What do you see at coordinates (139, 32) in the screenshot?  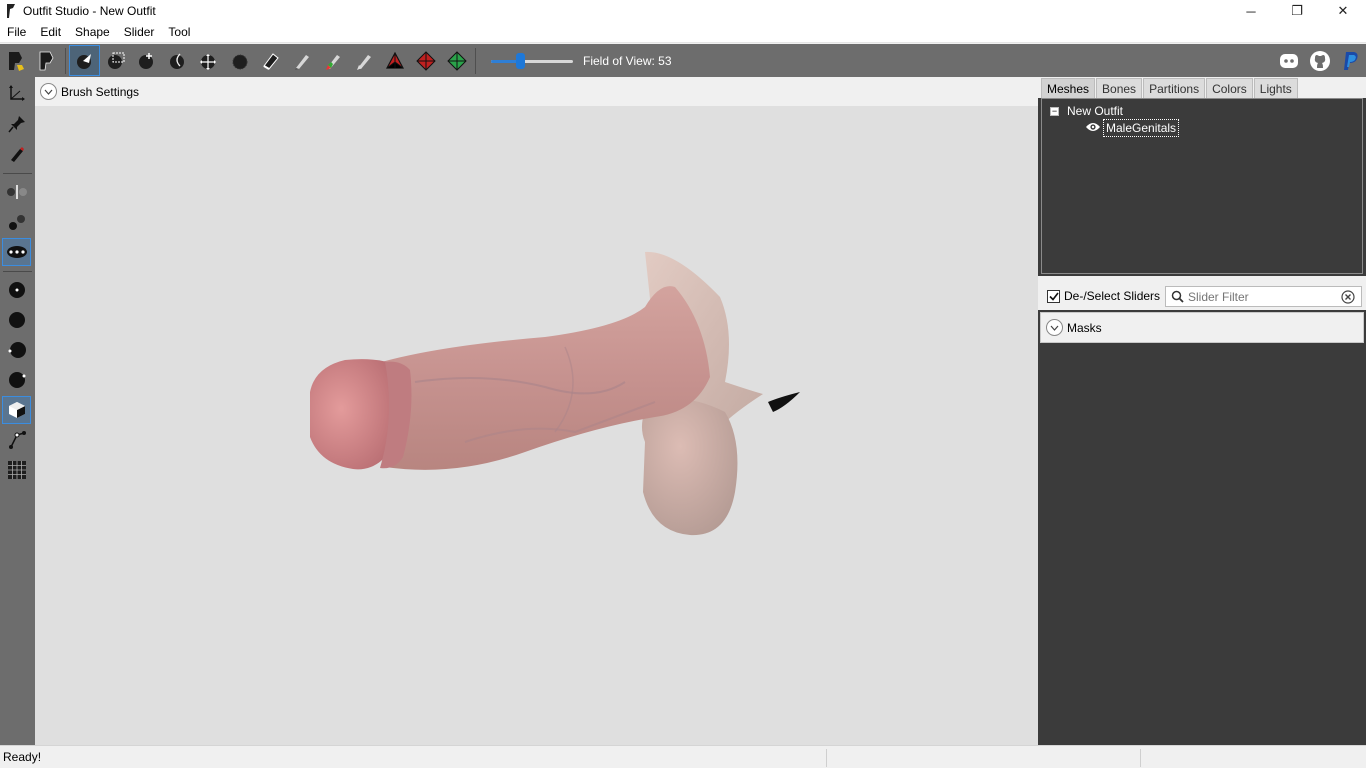 I see `menu-slider: Slider` at bounding box center [139, 32].